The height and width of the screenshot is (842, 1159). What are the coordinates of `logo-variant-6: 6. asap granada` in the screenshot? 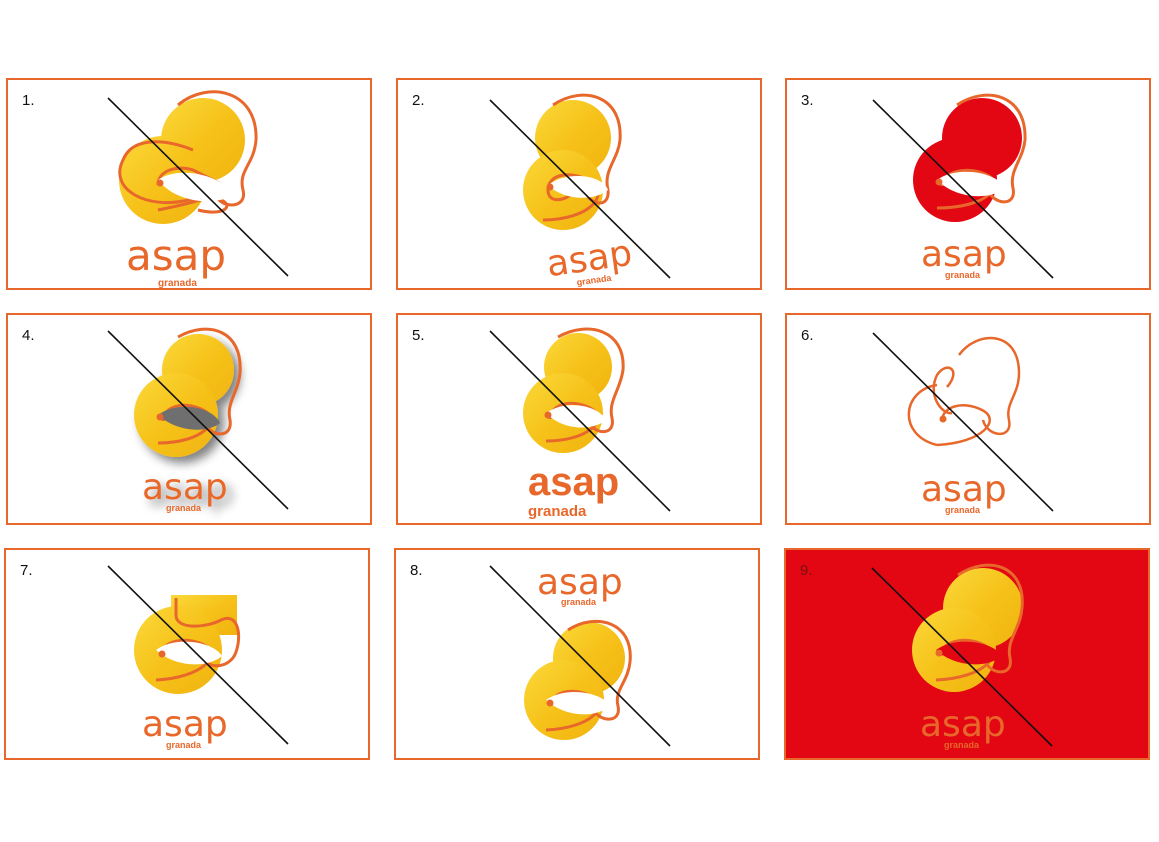 It's located at (968, 419).